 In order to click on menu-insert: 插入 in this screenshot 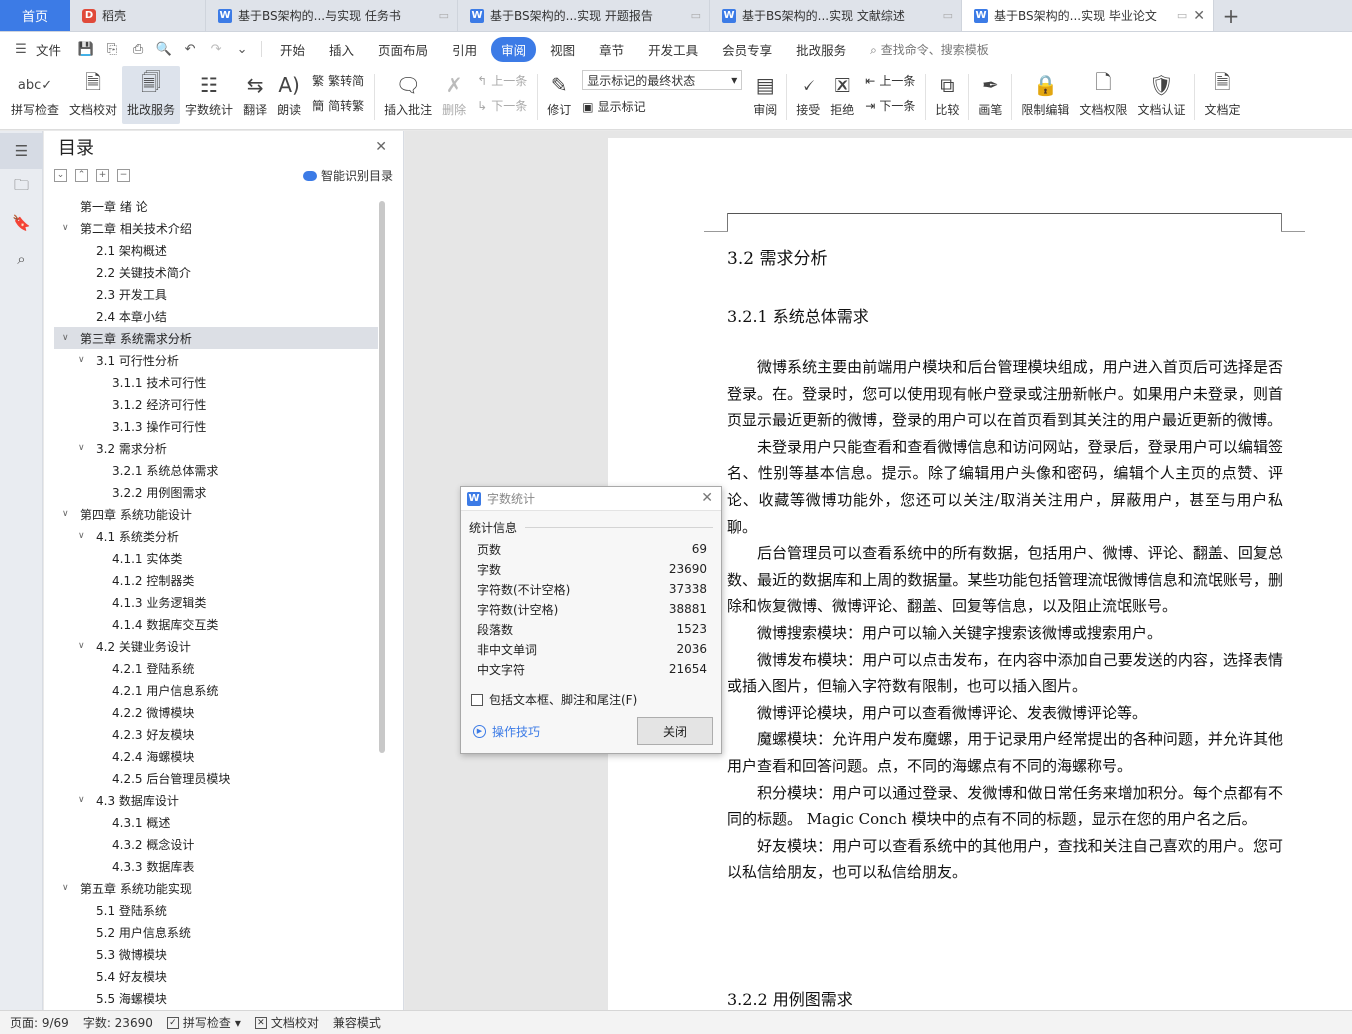, I will do `click(341, 49)`.